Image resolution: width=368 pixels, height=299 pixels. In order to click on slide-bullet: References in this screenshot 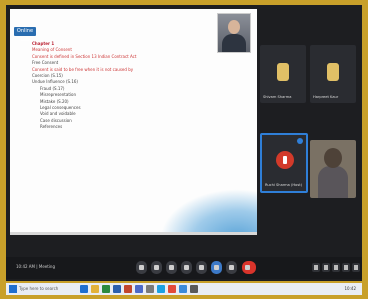, I will do `click(51, 127)`.